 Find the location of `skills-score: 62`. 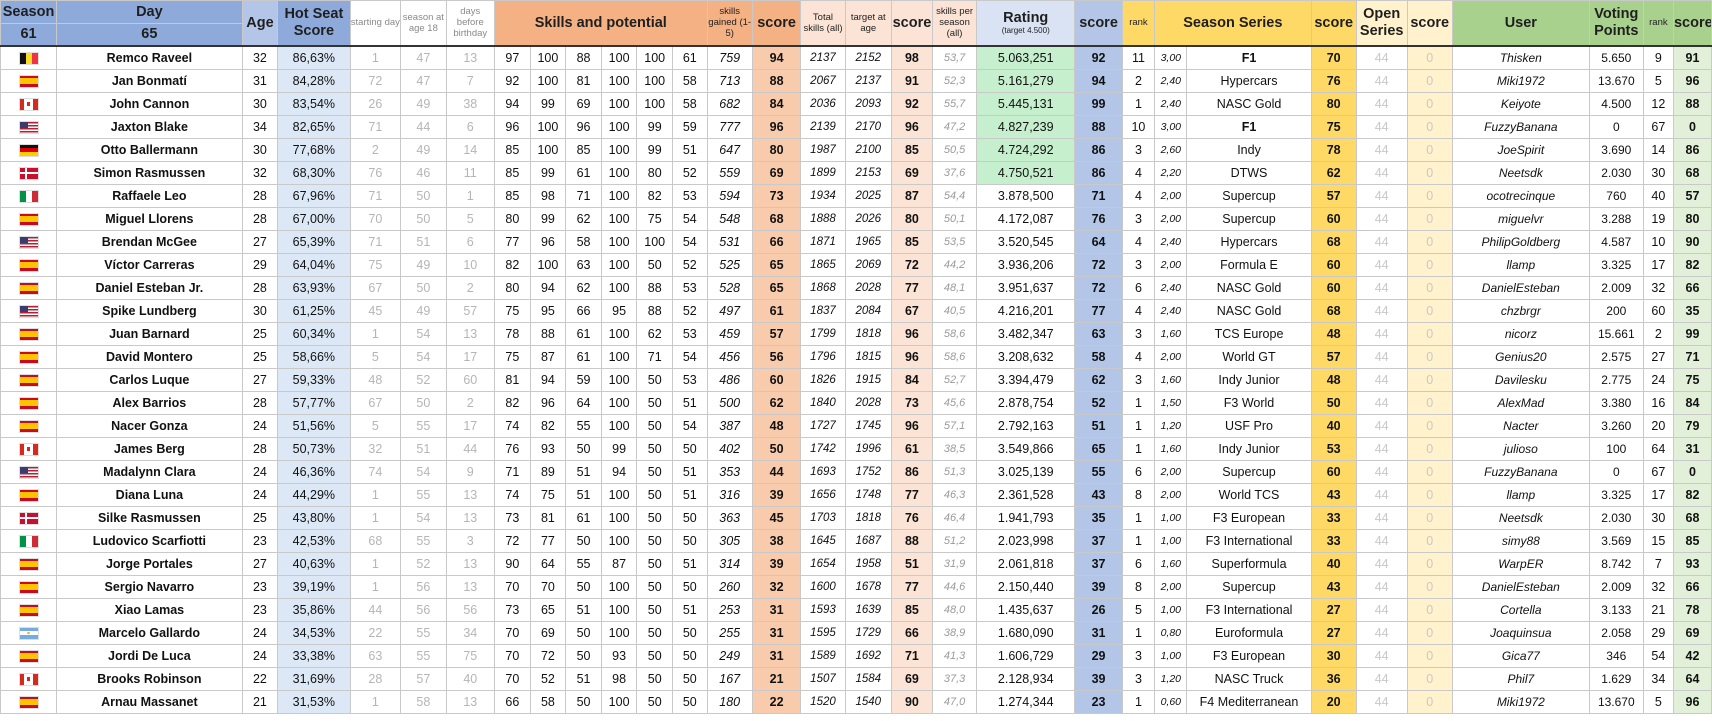

skills-score: 62 is located at coordinates (776, 402).